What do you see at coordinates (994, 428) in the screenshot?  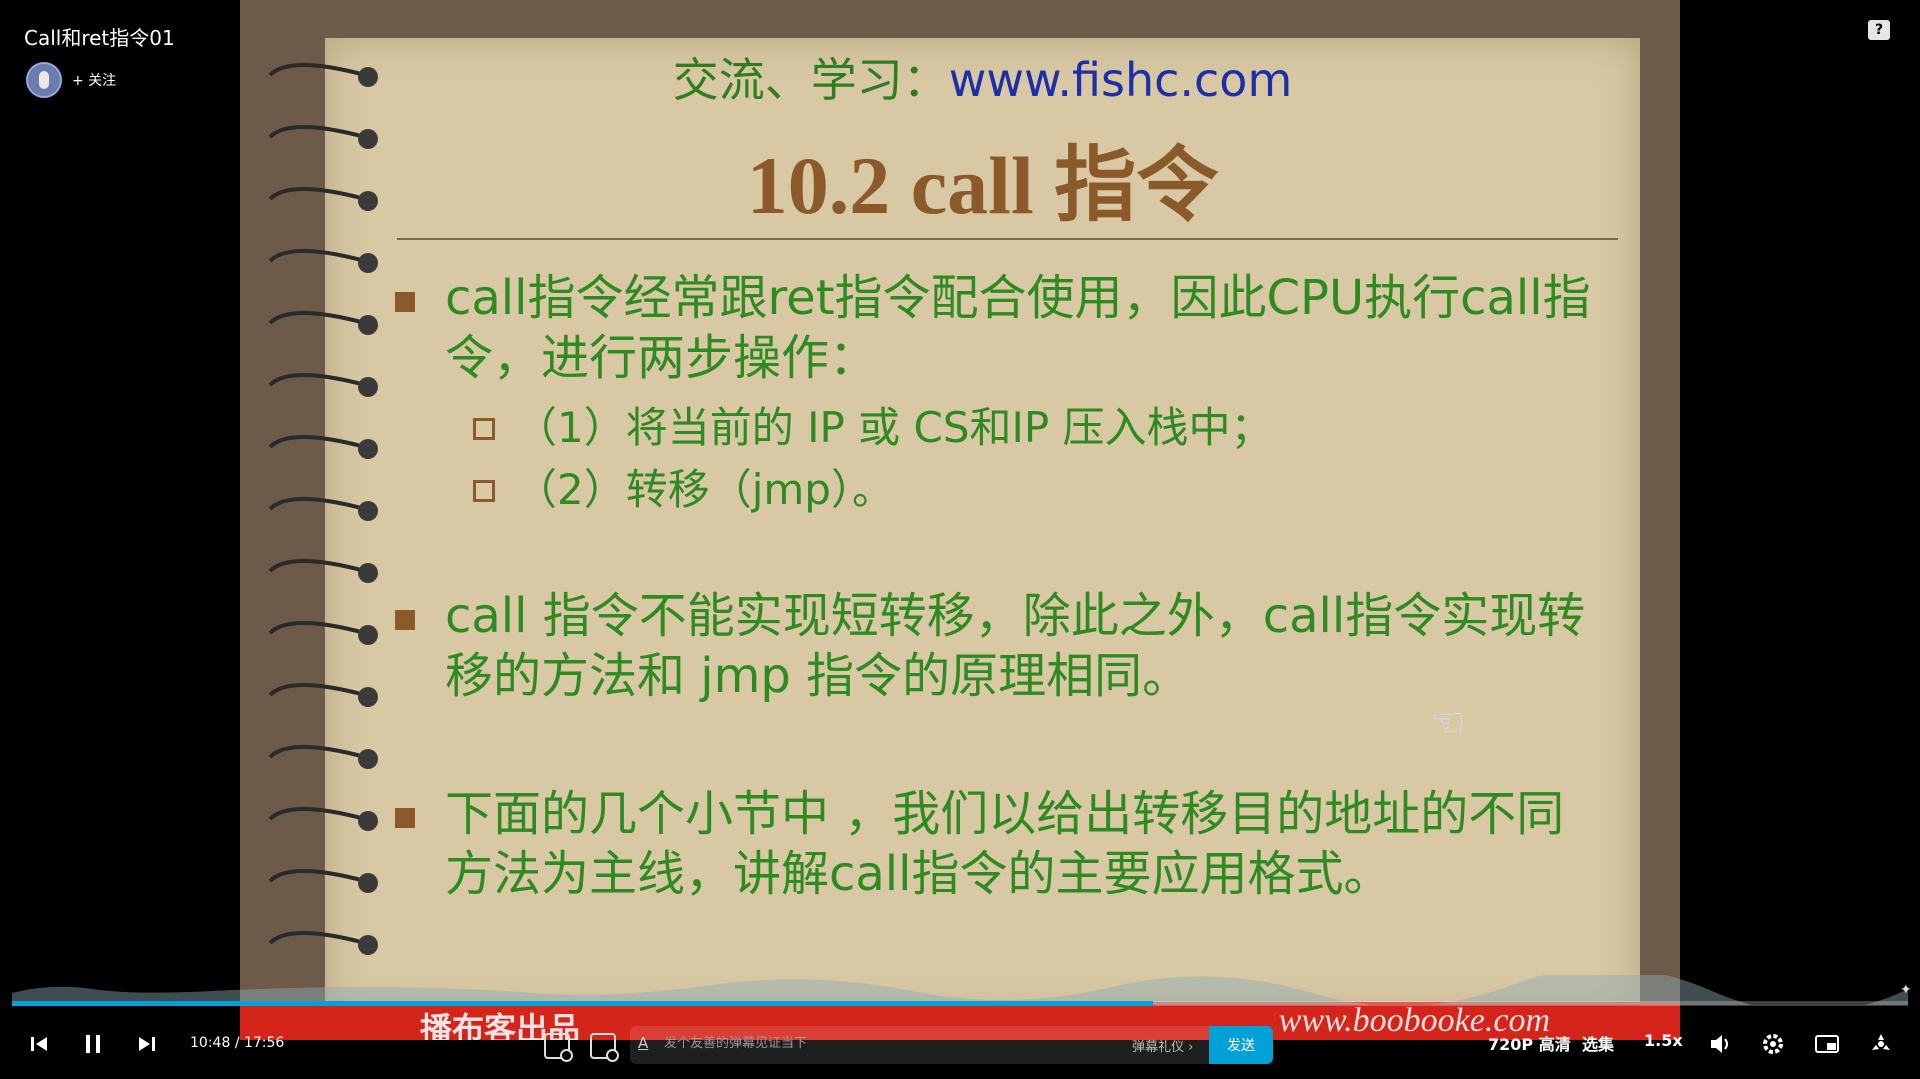 I see `slide-sub-item-1: （1）将当前的 IP 或 CS和IP 压入栈中；` at bounding box center [994, 428].